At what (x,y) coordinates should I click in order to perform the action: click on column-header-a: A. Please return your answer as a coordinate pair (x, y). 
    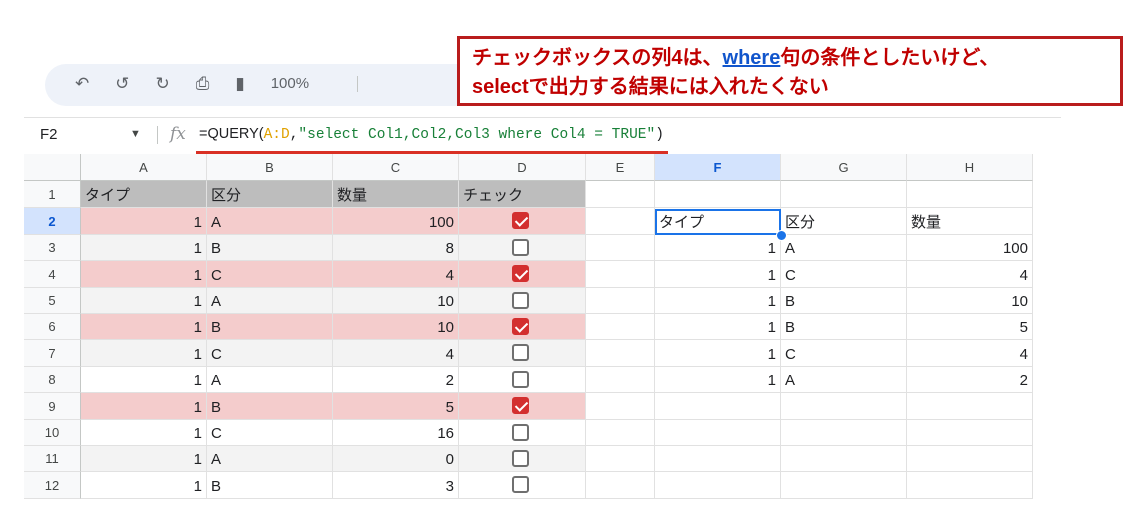
    Looking at the image, I should click on (144, 167).